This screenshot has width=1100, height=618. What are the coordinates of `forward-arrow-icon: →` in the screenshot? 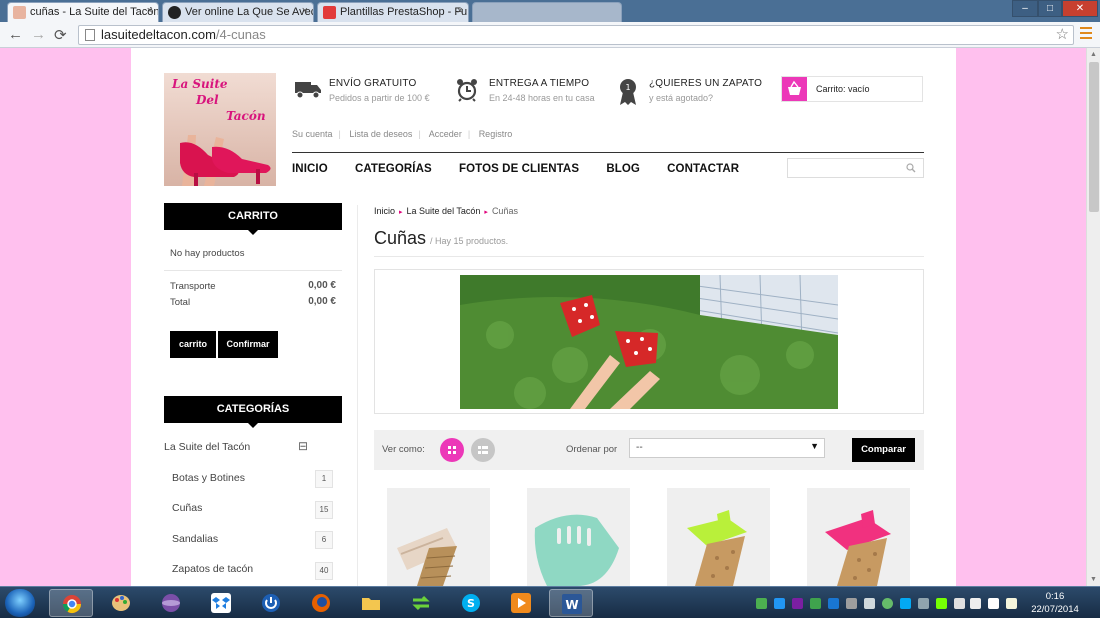 It's located at (38, 34).